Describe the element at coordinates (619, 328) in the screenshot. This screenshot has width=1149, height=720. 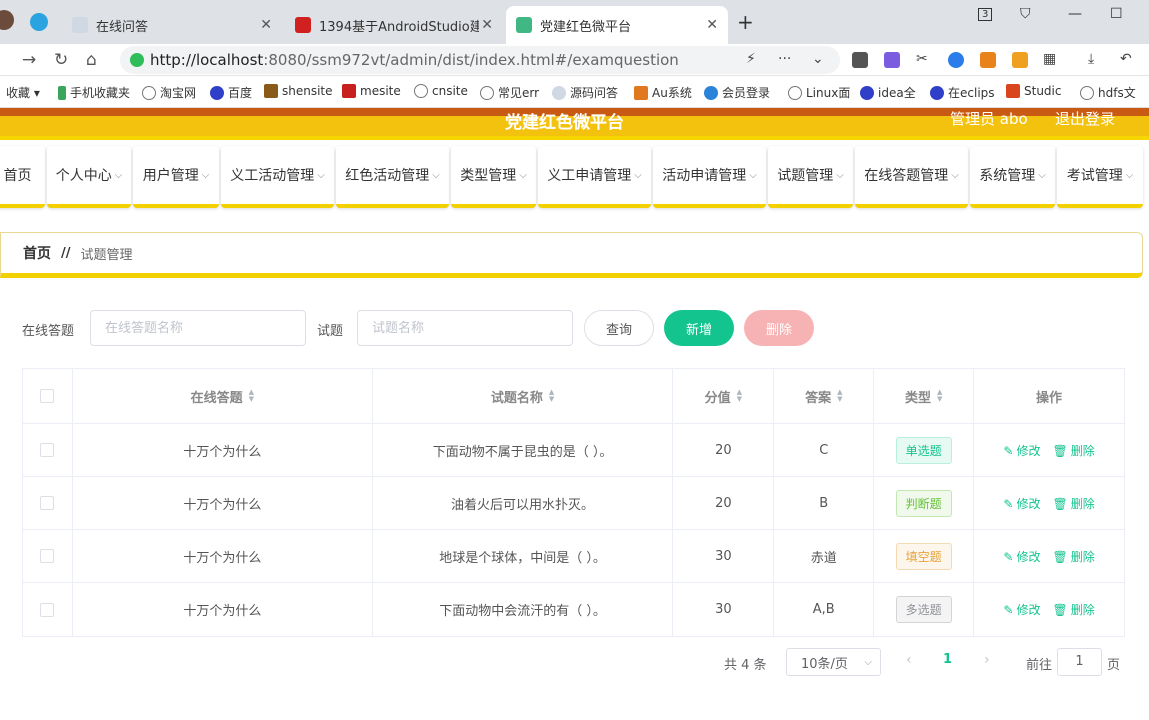
I see `query-button: 查询` at that location.